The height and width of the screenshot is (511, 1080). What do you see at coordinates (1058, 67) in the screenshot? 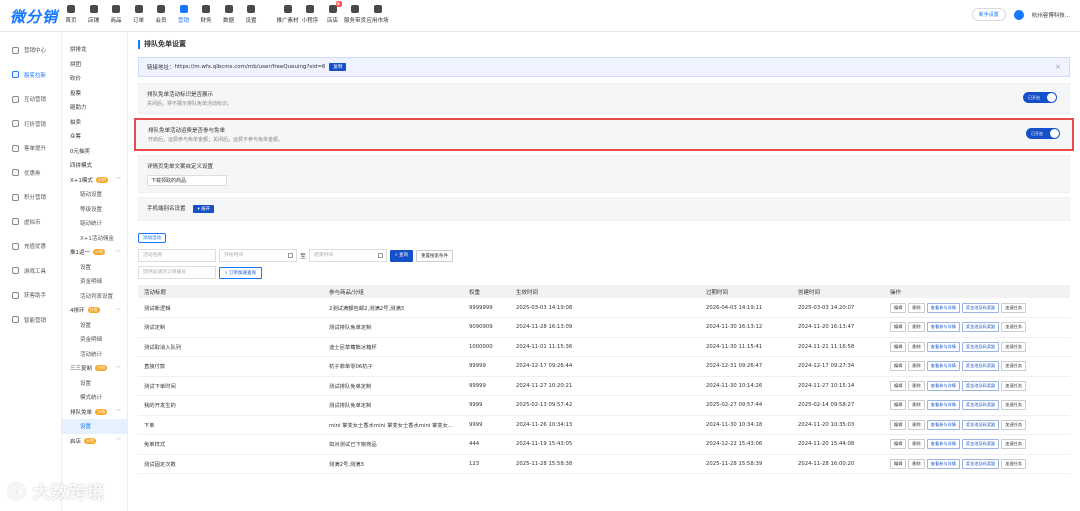
I see `close-icon: ×` at bounding box center [1058, 67].